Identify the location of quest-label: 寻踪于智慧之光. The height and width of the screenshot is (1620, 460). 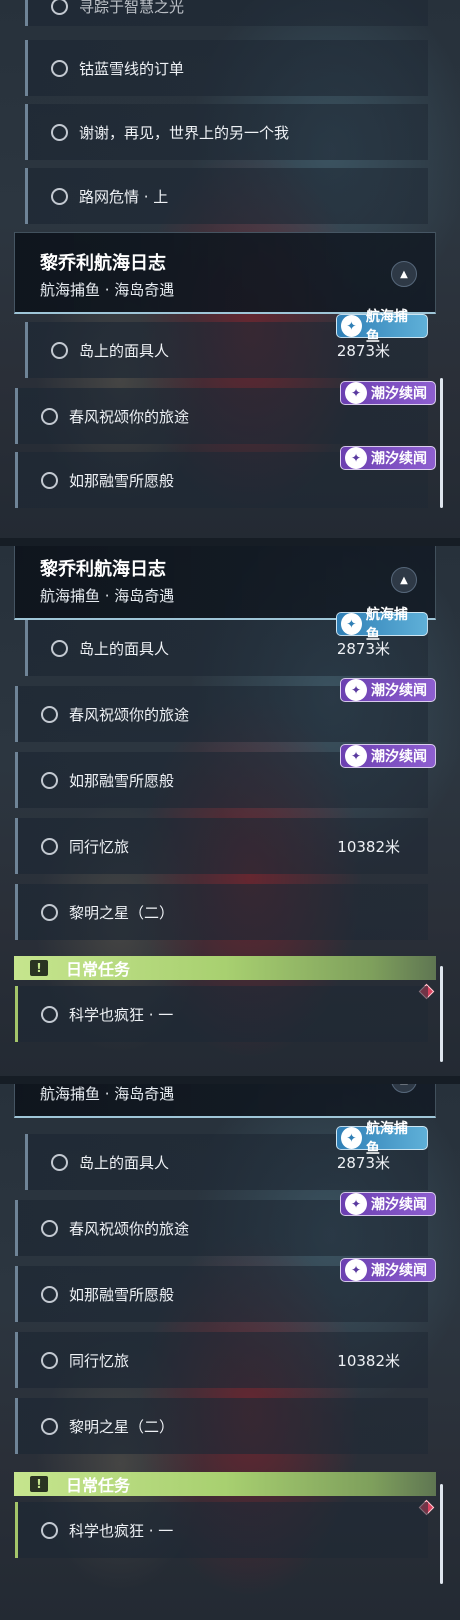
(132, 8).